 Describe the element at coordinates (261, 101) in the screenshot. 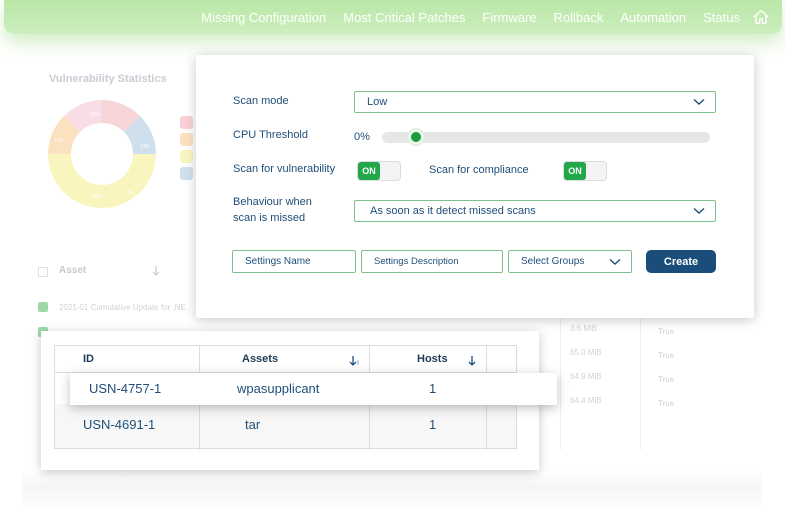

I see `scan-mode-label: Scan mode` at that location.